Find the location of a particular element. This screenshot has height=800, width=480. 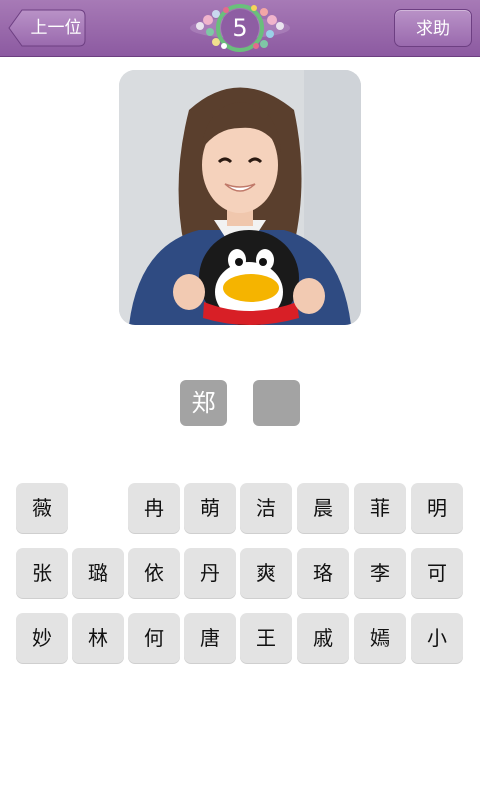

char-key: 薇 is located at coordinates (42, 508).